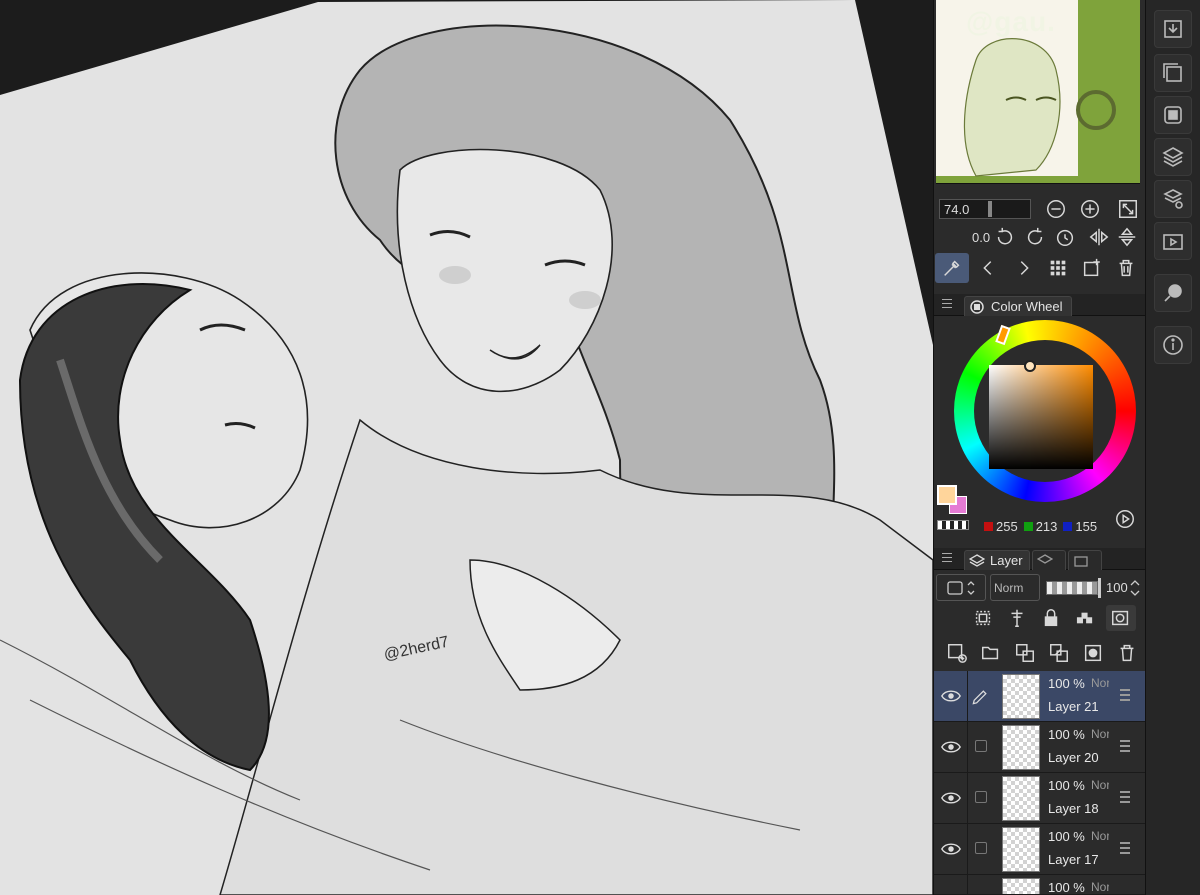 The width and height of the screenshot is (1200, 895). Describe the element at coordinates (1127, 653) in the screenshot. I see `delete-layer-button` at that location.